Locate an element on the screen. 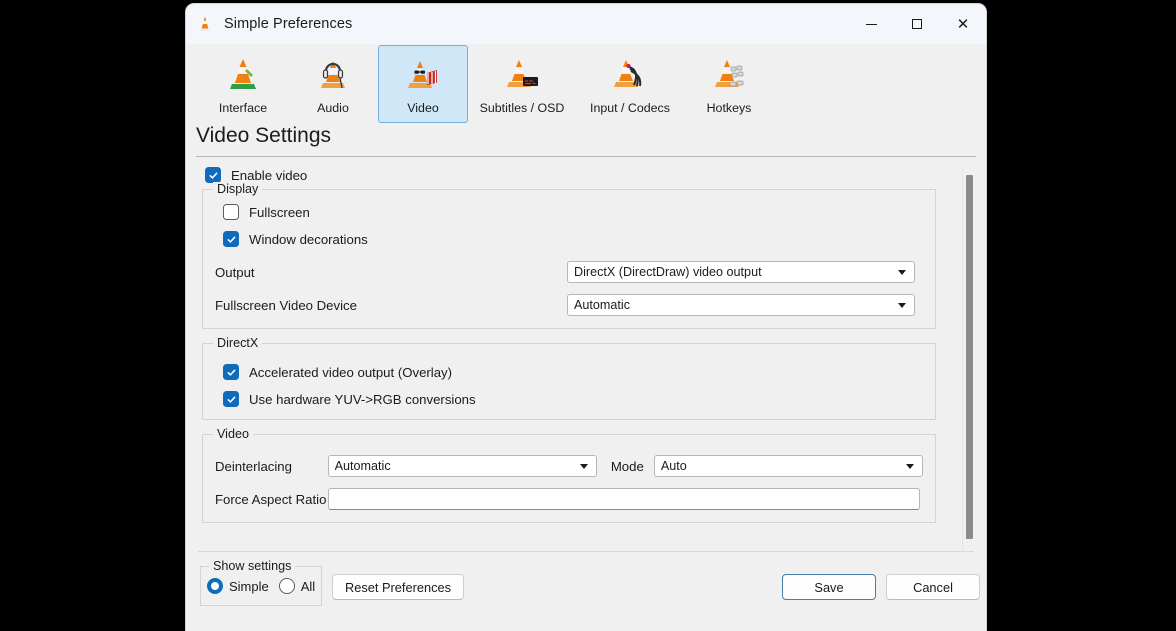 This screenshot has width=1176, height=631. scrollbar-thumb is located at coordinates (969, 357).